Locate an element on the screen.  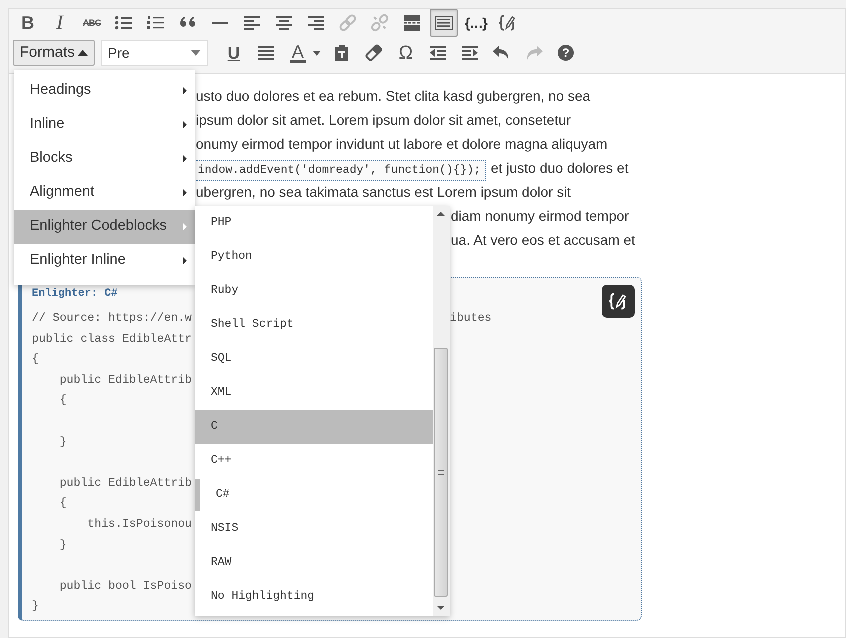
strikethrough-button: ABC is located at coordinates (92, 23).